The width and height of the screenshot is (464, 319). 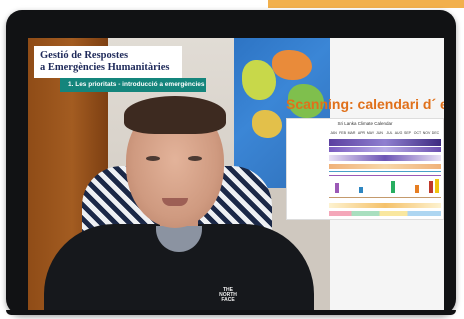 What do you see at coordinates (417, 133) in the screenshot?
I see `month-label: OCT` at bounding box center [417, 133].